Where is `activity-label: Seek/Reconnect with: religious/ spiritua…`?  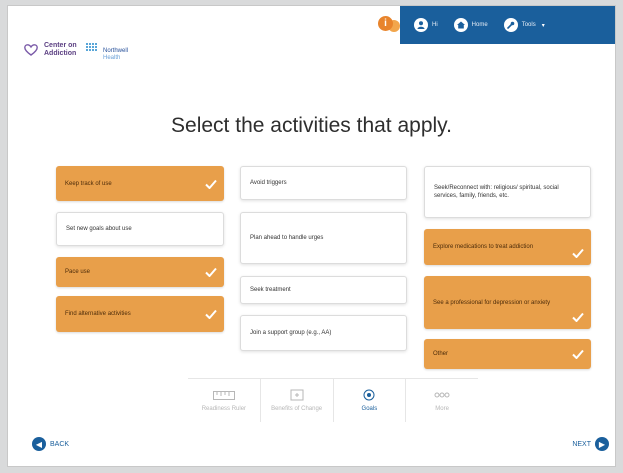 activity-label: Seek/Reconnect with: religious/ spiritua… is located at coordinates (496, 192).